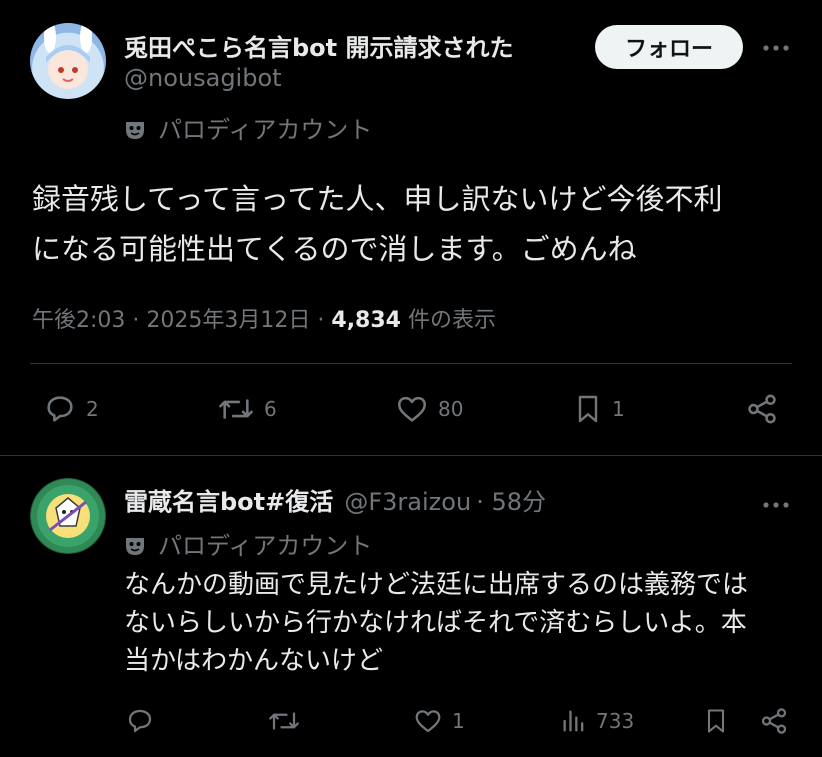 This screenshot has height=757, width=822. I want to click on repost-button: 6, so click(246, 409).